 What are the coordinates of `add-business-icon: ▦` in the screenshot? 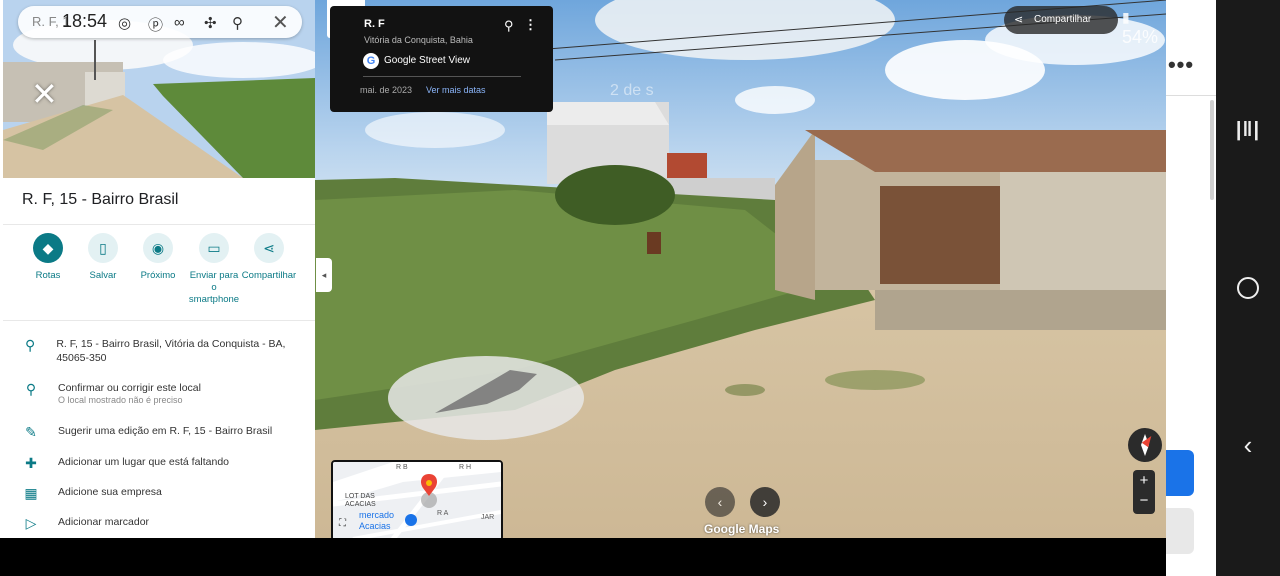 It's located at (31, 493).